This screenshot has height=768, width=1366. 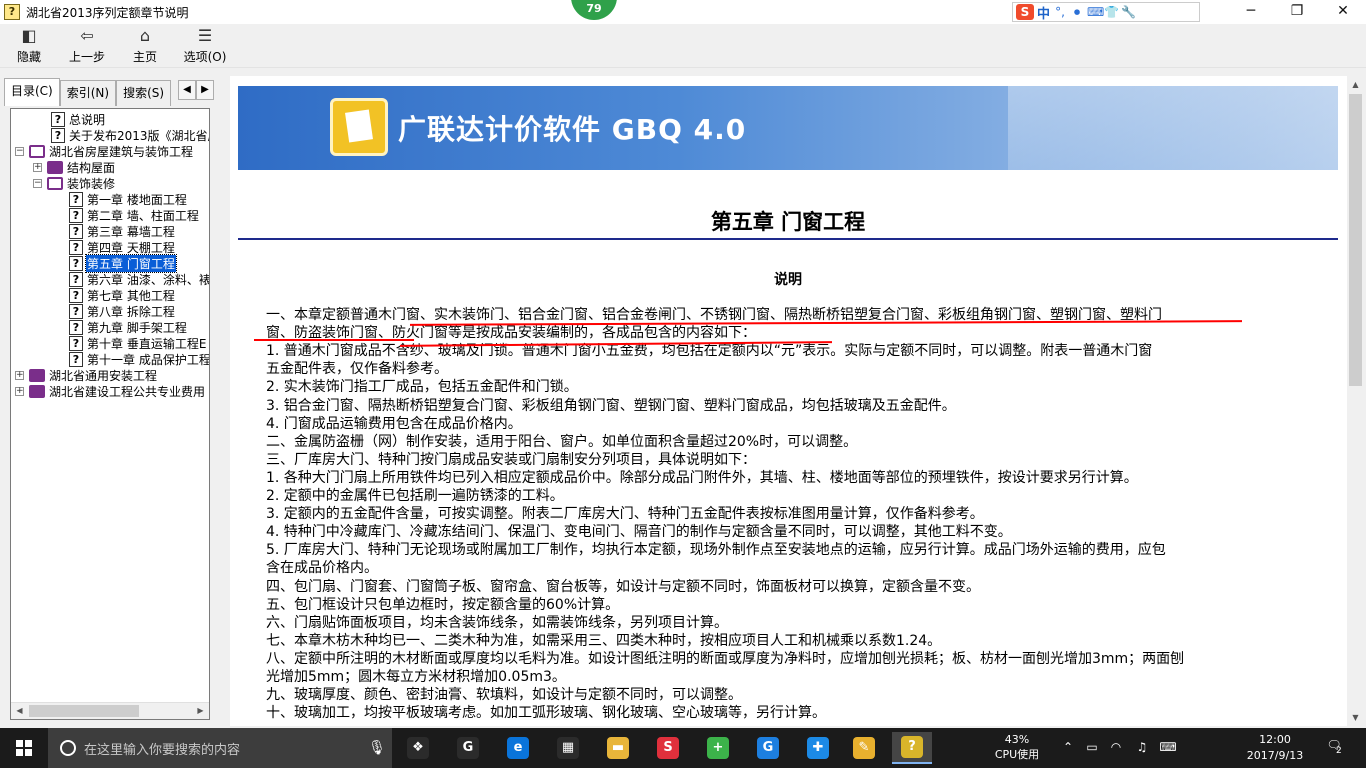 I want to click on tree-item: ? 第三章 幕墙工程, so click(x=122, y=231).